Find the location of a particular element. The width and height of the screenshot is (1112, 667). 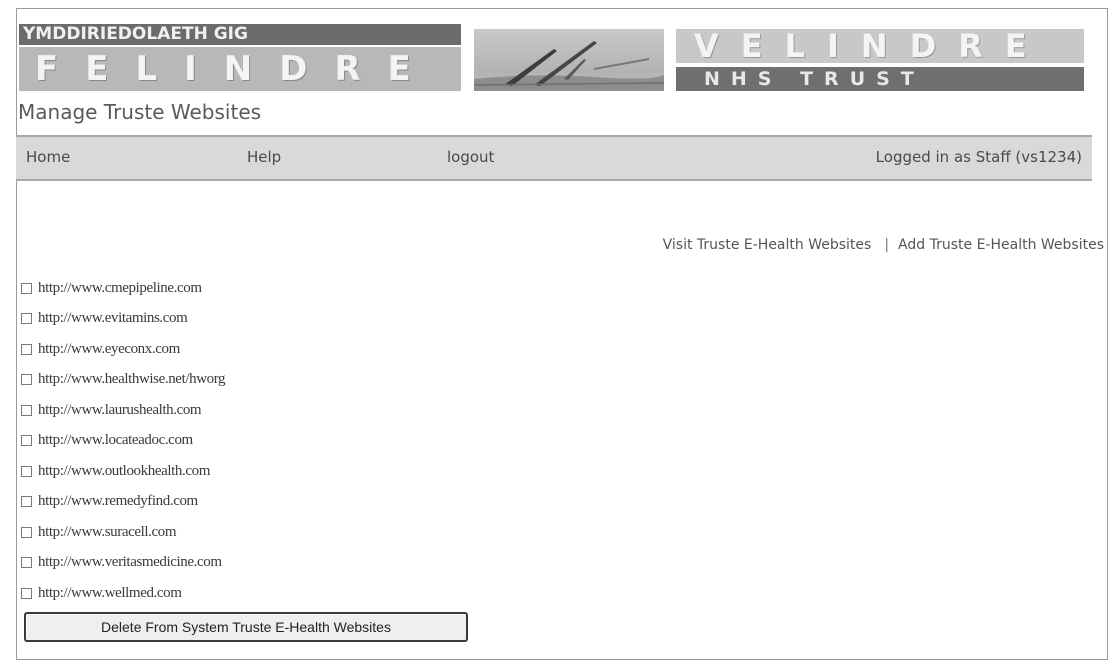

velindre-logo: VELINDRE NHS TRUST is located at coordinates (880, 60).